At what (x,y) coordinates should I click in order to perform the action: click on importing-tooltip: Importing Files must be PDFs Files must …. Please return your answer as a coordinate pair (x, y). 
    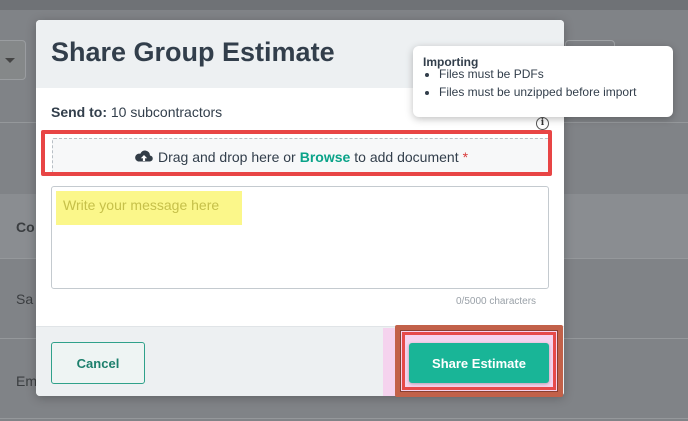
    Looking at the image, I should click on (543, 81).